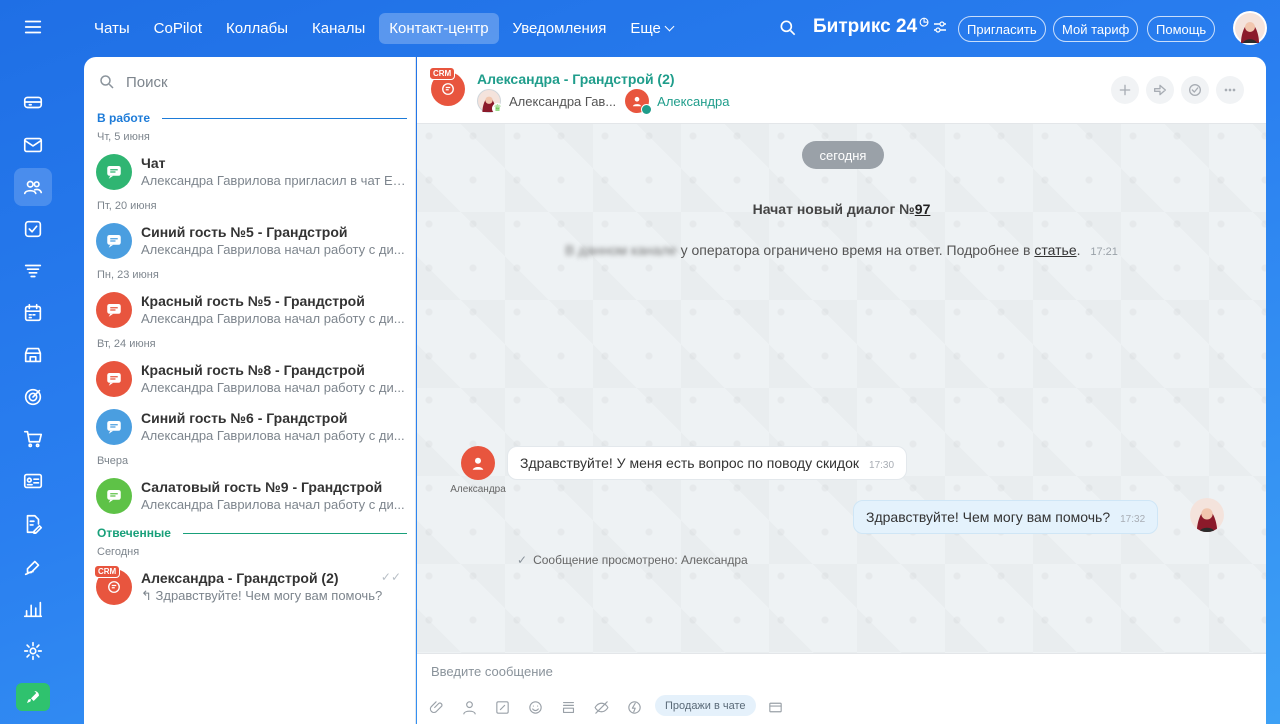 The image size is (1280, 724). Describe the element at coordinates (33, 145) in the screenshot. I see `mail-icon` at that location.